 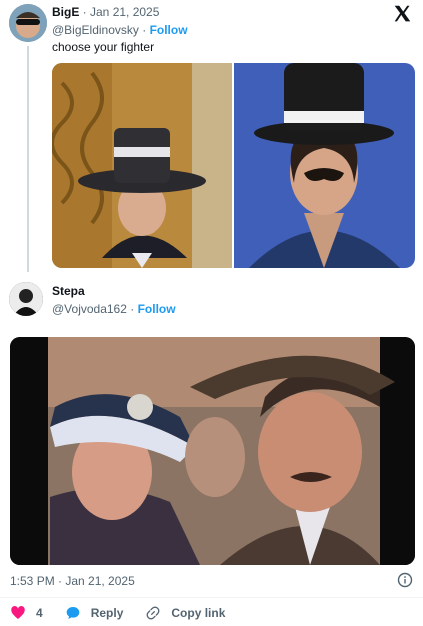 What do you see at coordinates (26, 613) in the screenshot?
I see `like-button: 4` at bounding box center [26, 613].